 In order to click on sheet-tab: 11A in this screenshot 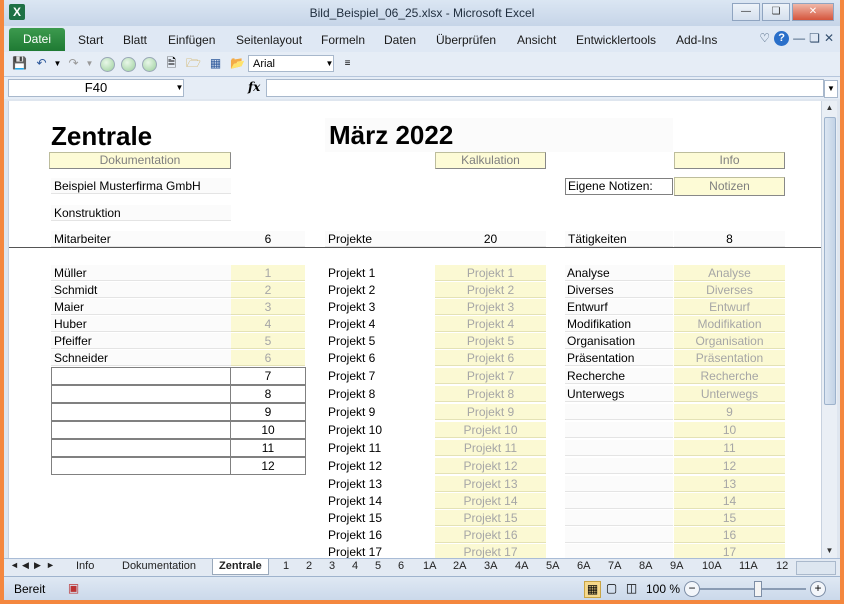, I will do `click(748, 566)`.